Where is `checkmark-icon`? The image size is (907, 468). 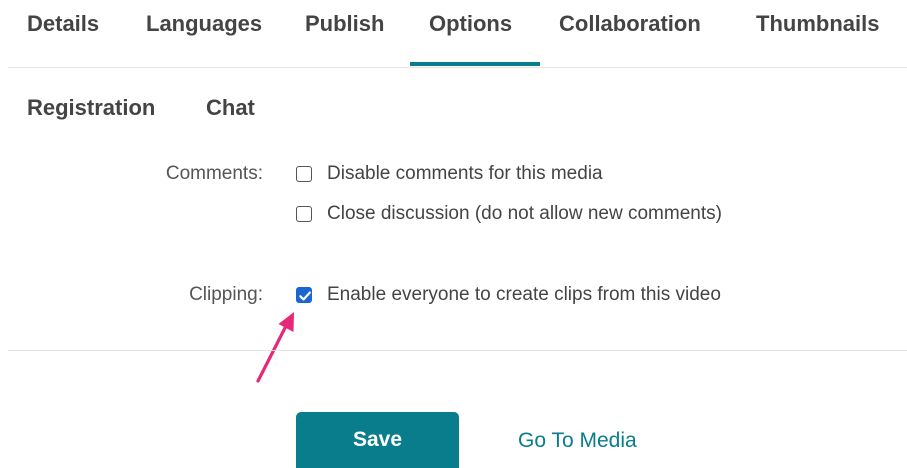
checkmark-icon is located at coordinates (305, 296).